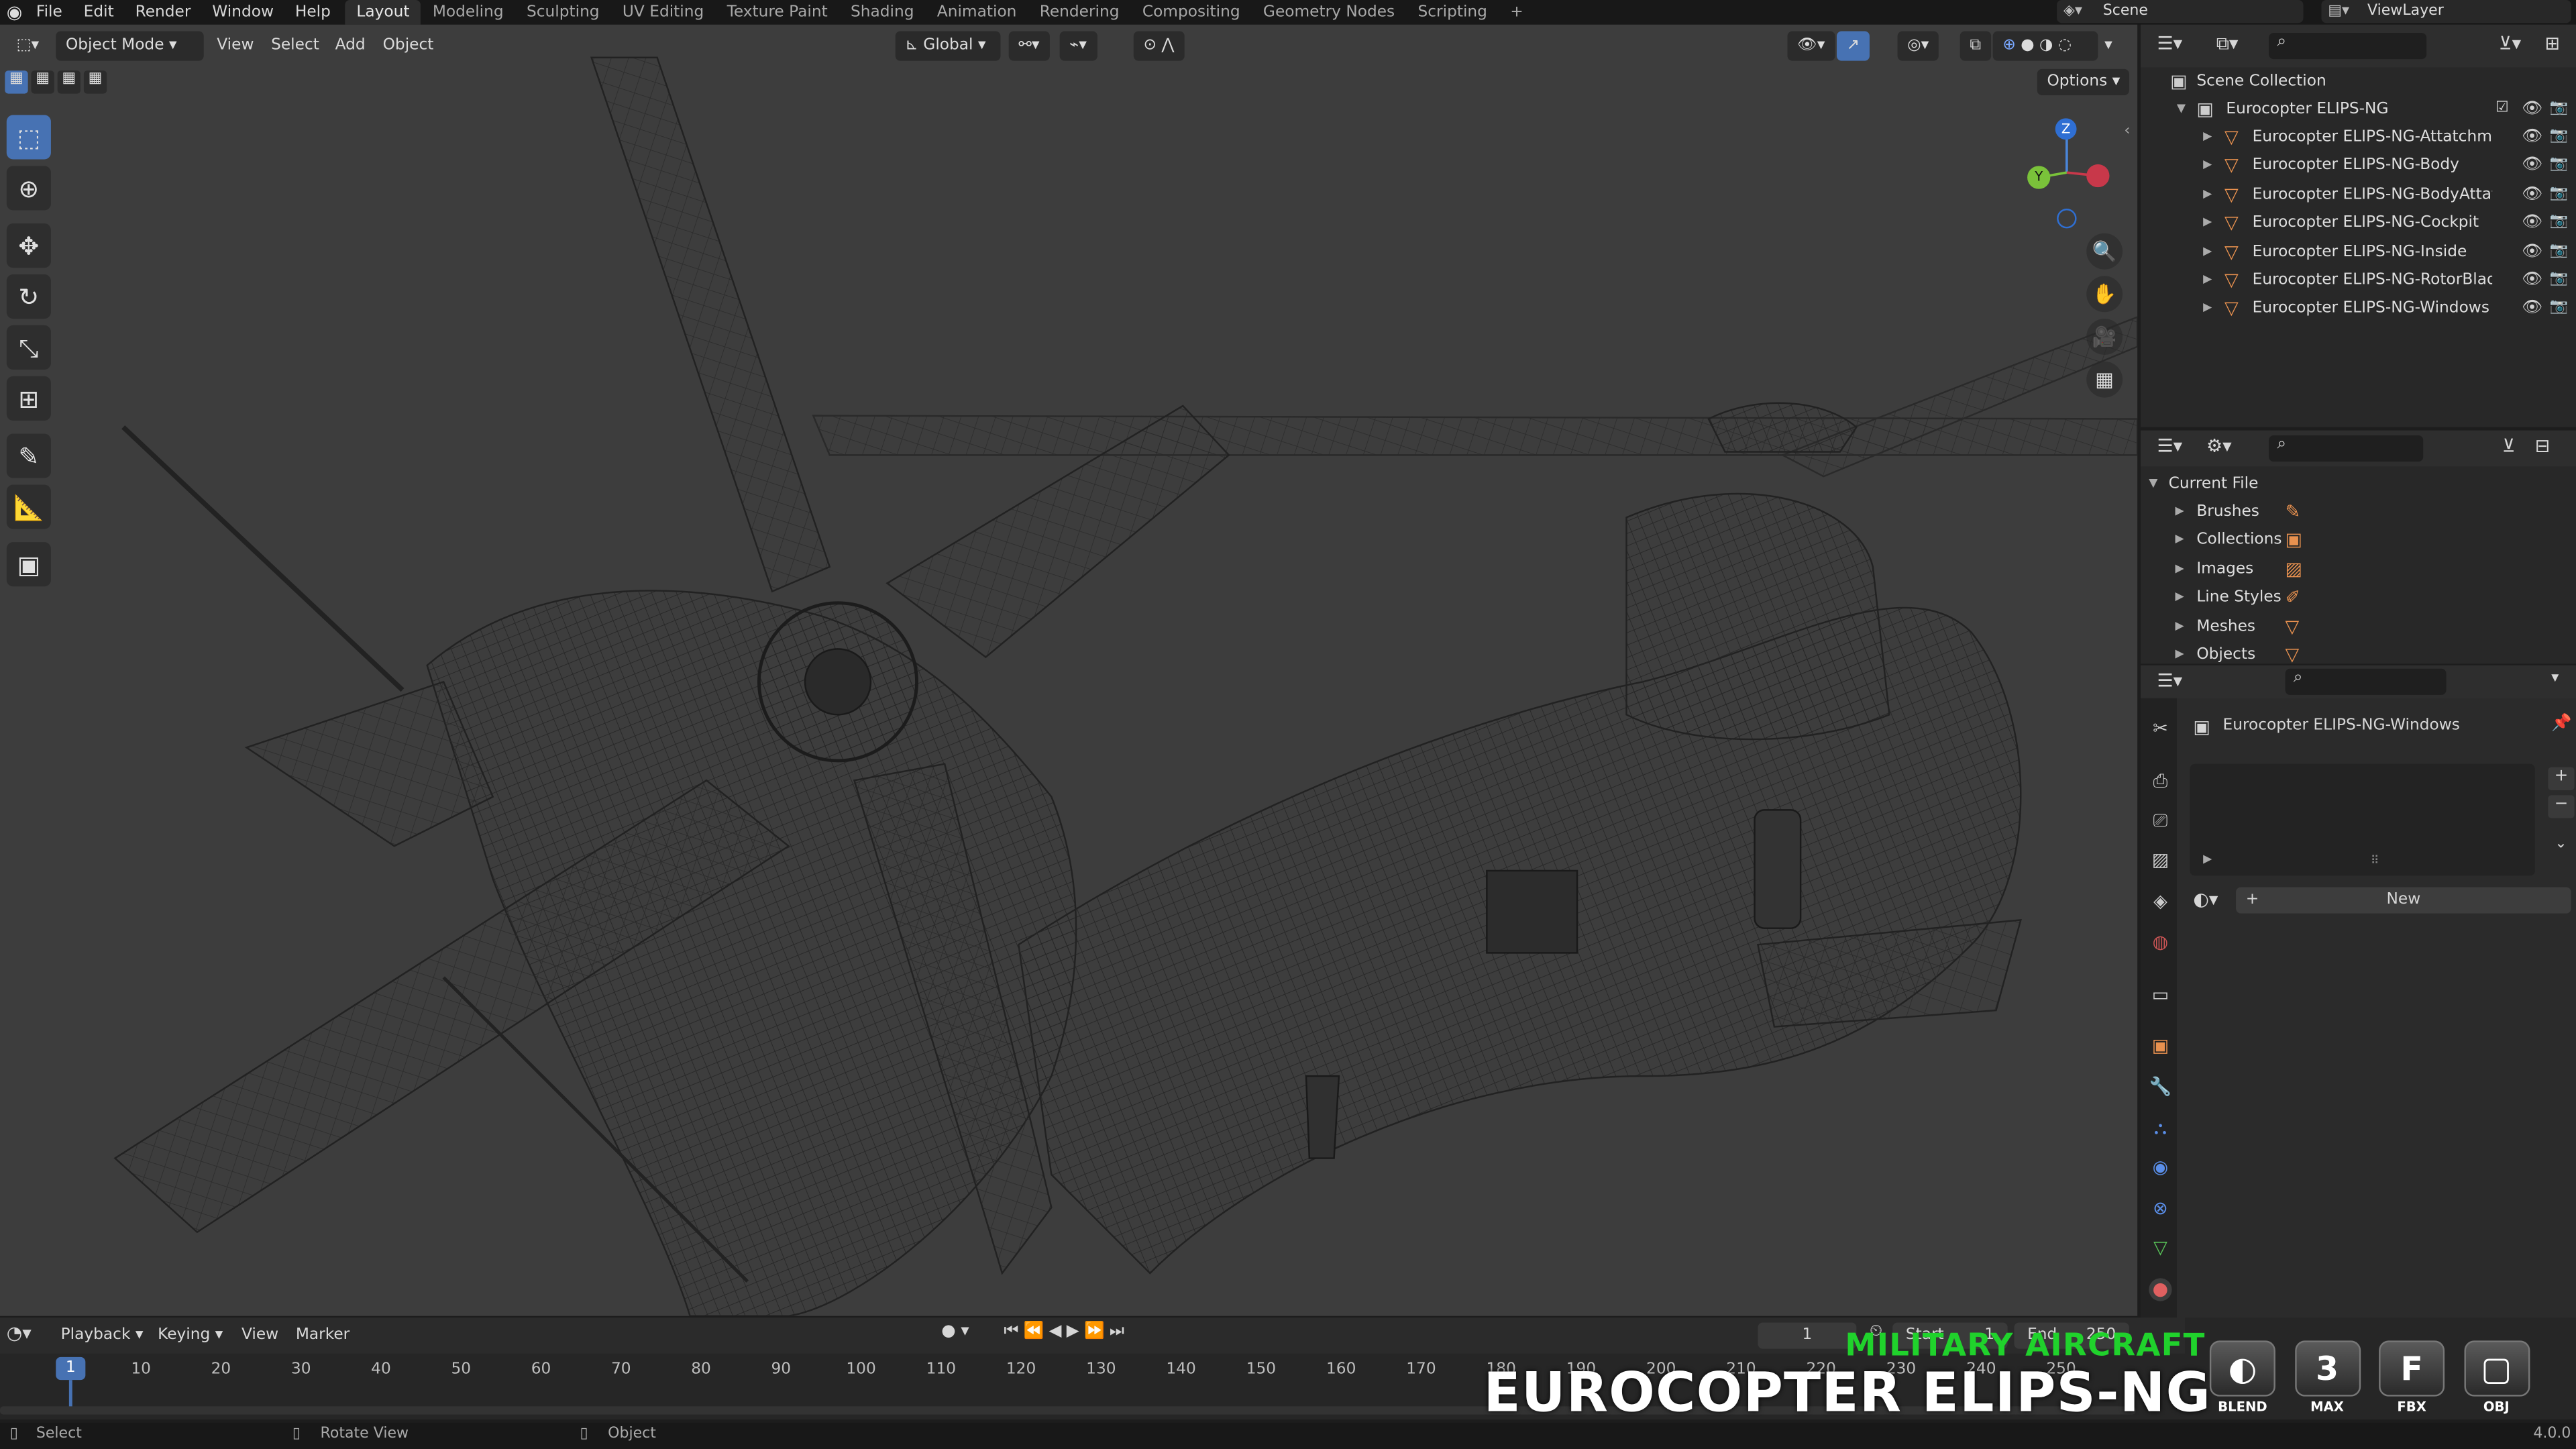 Image resolution: width=2576 pixels, height=1449 pixels. What do you see at coordinates (2561, 806) in the screenshot?
I see `remove-slot-icon: −` at bounding box center [2561, 806].